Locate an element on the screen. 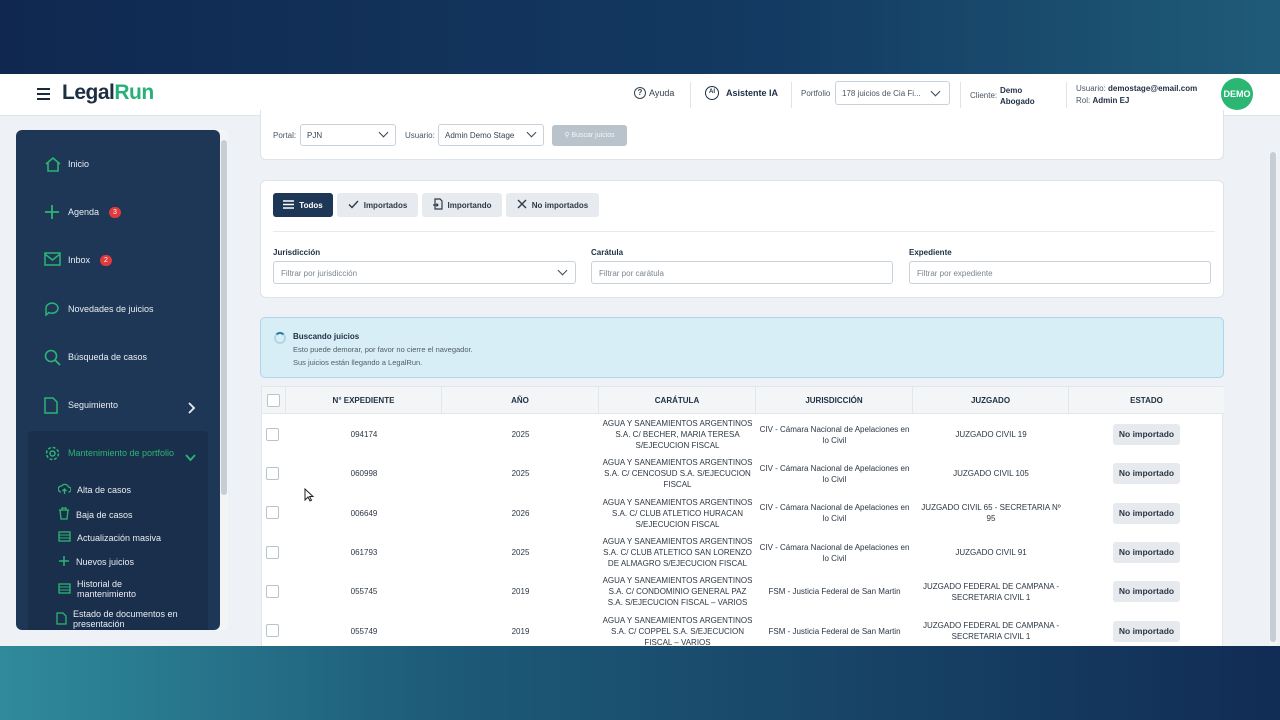  sidebar-item-busqueda: Búsqueda de casos is located at coordinates (96, 357).